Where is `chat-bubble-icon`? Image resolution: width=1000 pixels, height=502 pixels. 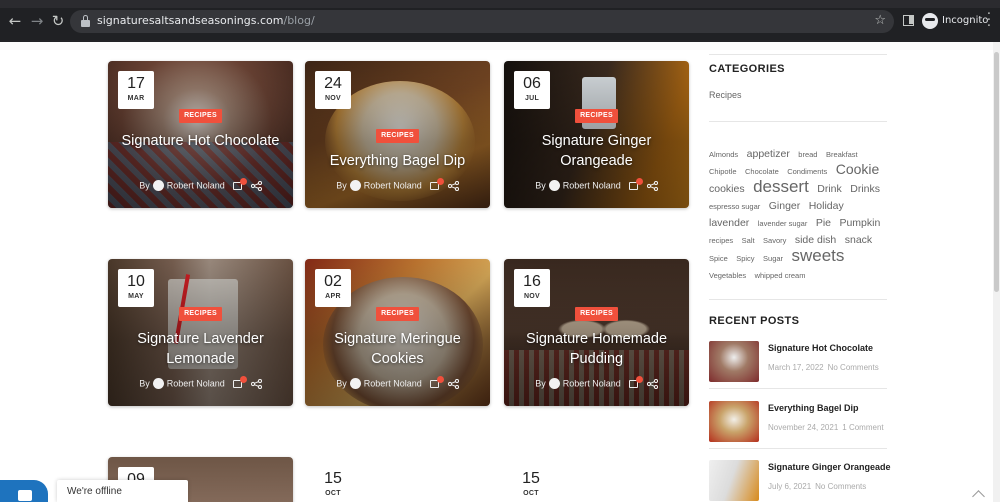 chat-bubble-icon is located at coordinates (25, 495).